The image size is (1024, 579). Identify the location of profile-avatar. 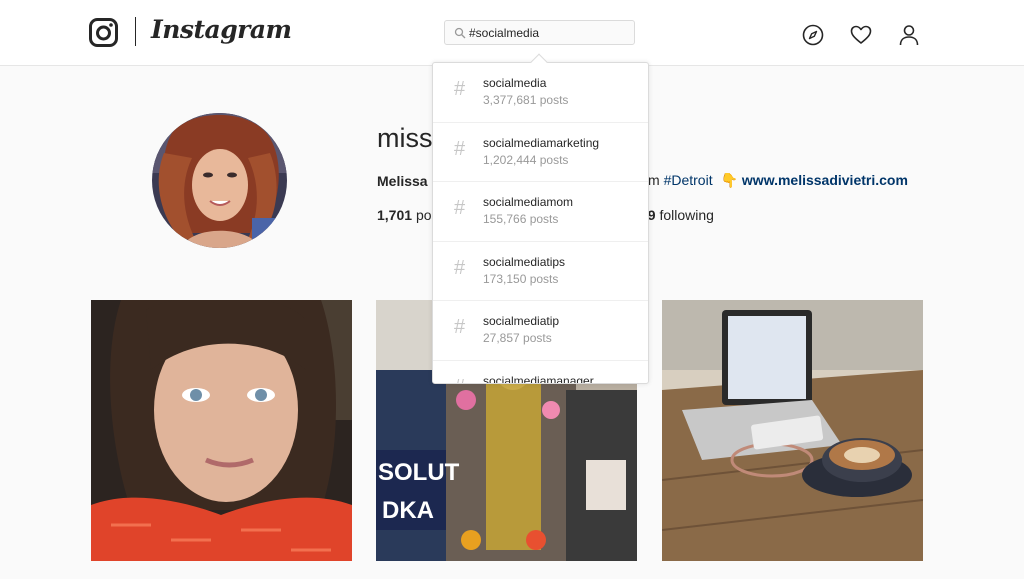
(219, 180).